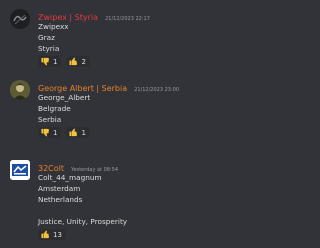 This screenshot has width=320, height=248. I want to click on reaction-thumbs-up: 1, so click(78, 132).